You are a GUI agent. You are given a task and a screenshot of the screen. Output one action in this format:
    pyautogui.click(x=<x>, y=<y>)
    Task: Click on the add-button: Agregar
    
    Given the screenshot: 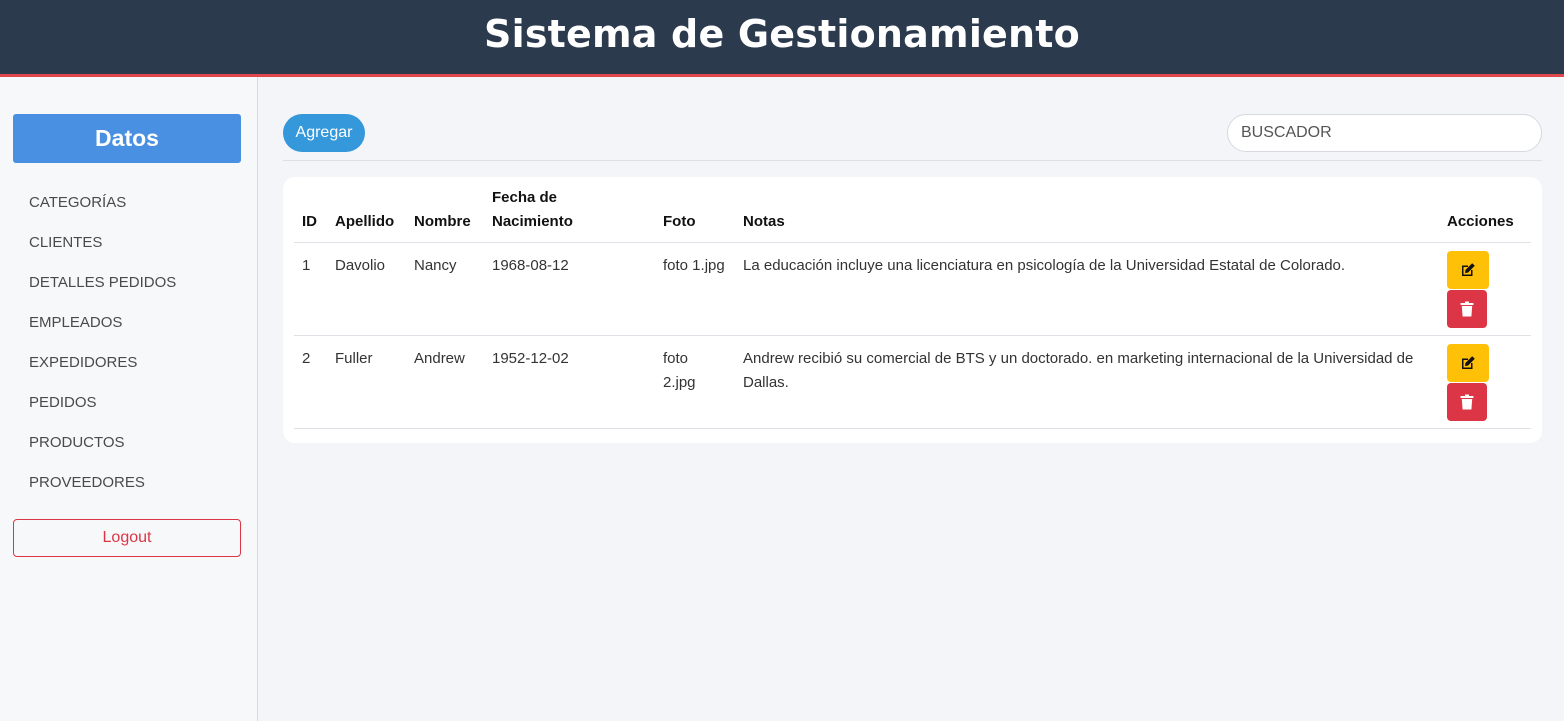 What is the action you would take?
    pyautogui.click(x=324, y=133)
    